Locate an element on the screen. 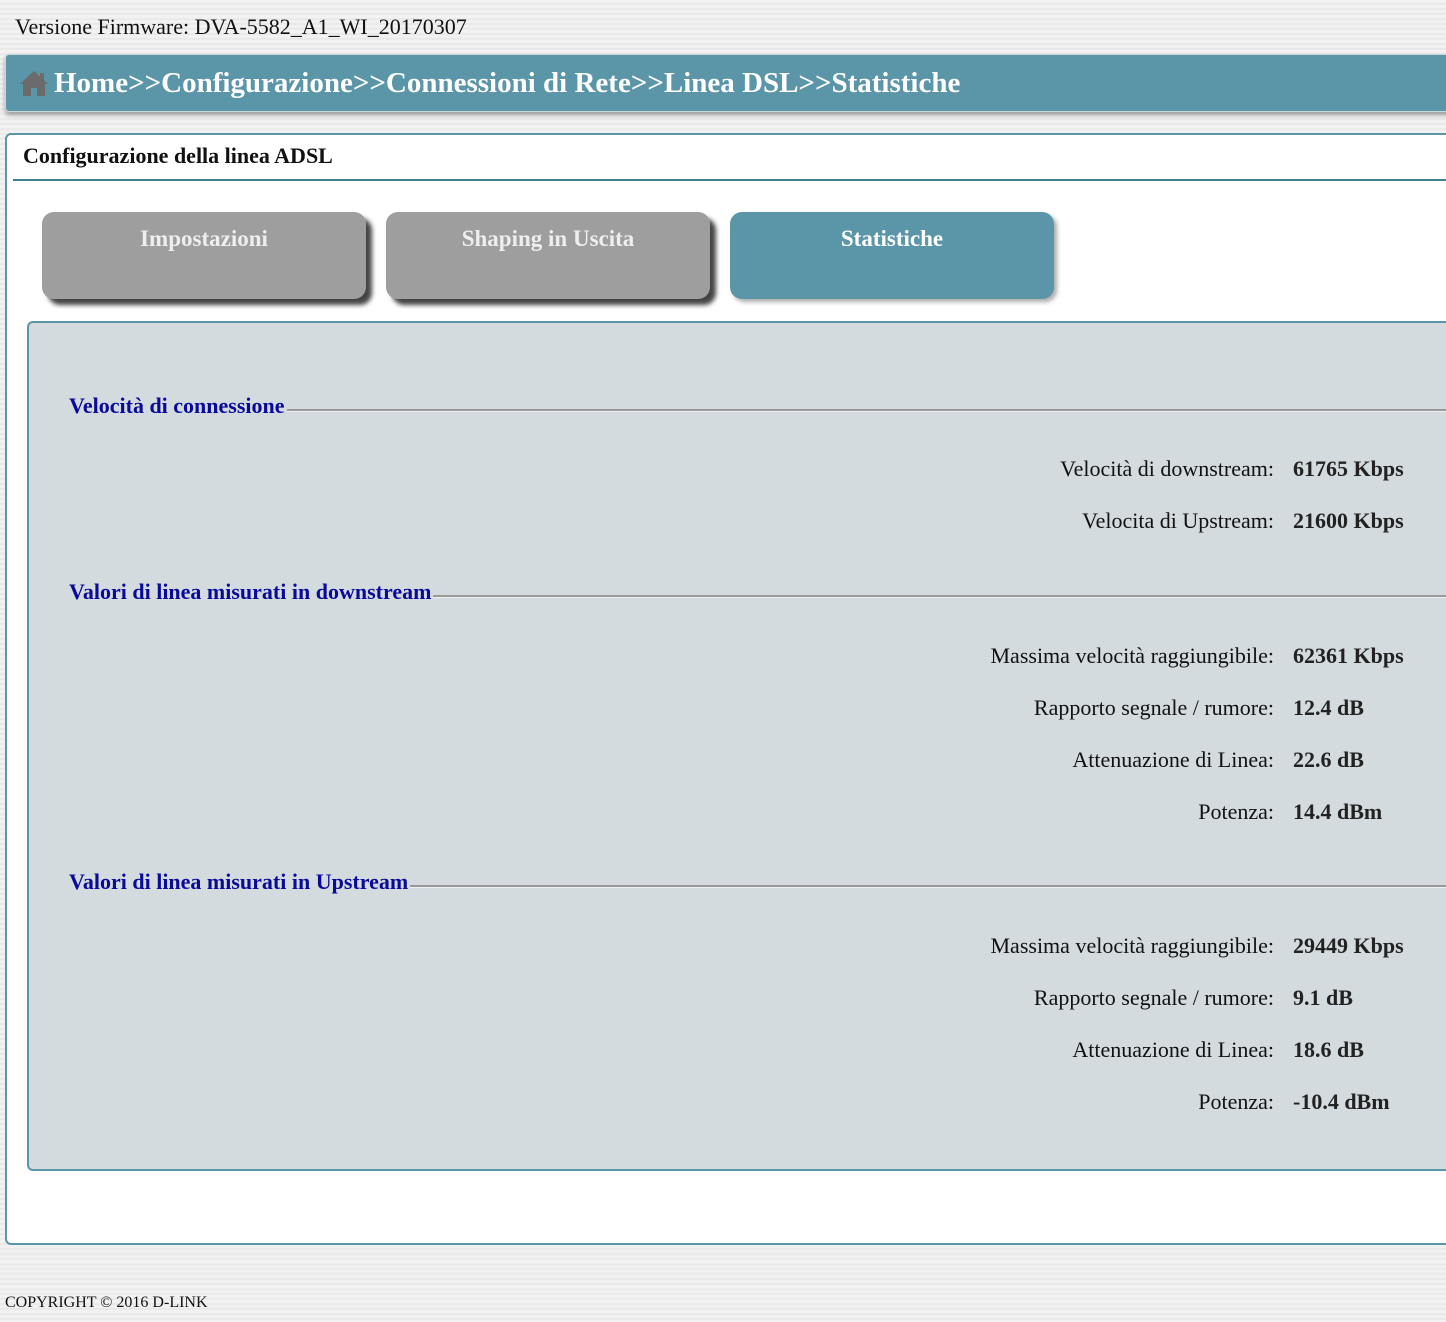 Image resolution: width=1446 pixels, height=1322 pixels. page-title: Configurazione della linea ADSL is located at coordinates (178, 155).